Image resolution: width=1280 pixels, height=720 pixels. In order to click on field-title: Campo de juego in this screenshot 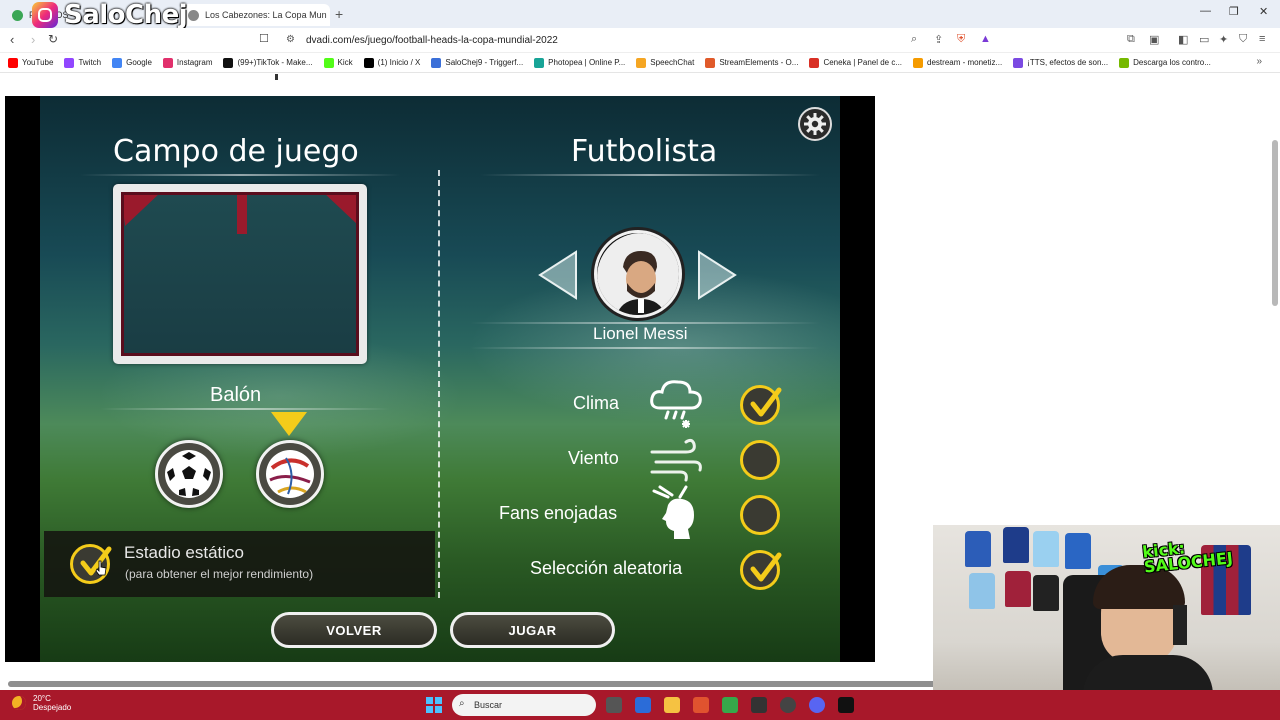, I will do `click(236, 151)`.